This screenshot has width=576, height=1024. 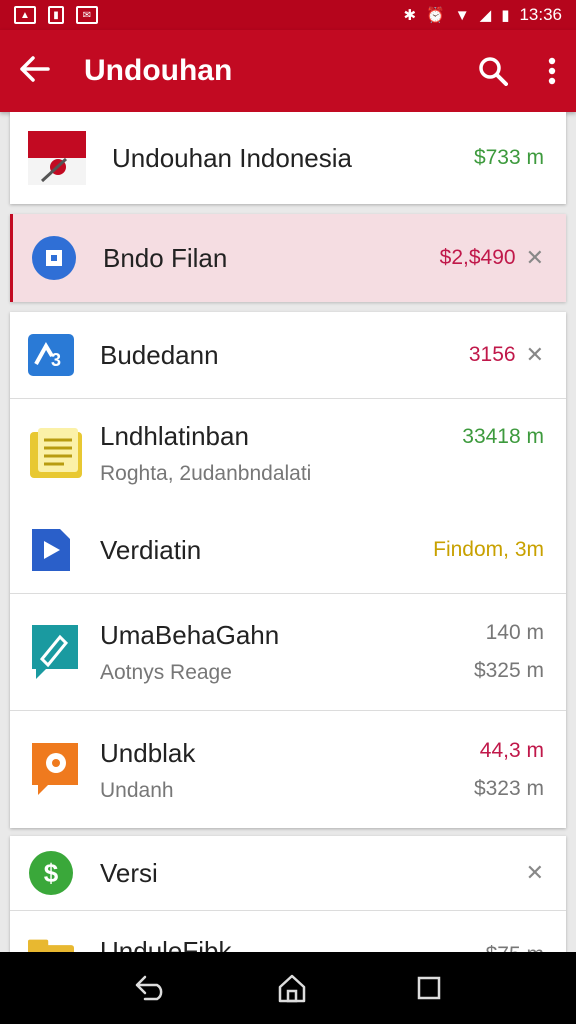 I want to click on item-value: 44,3 m, so click(x=511, y=750).